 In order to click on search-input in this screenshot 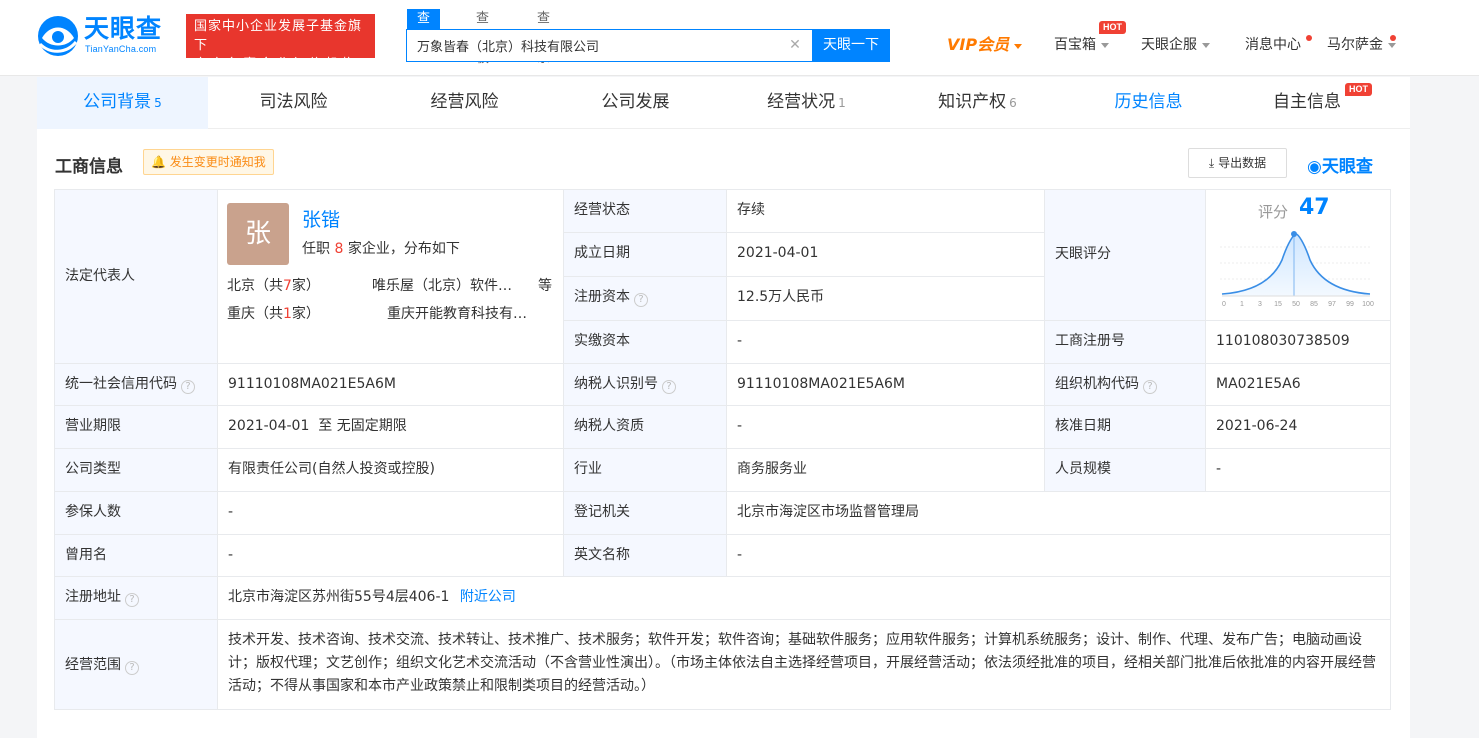, I will do `click(597, 45)`.